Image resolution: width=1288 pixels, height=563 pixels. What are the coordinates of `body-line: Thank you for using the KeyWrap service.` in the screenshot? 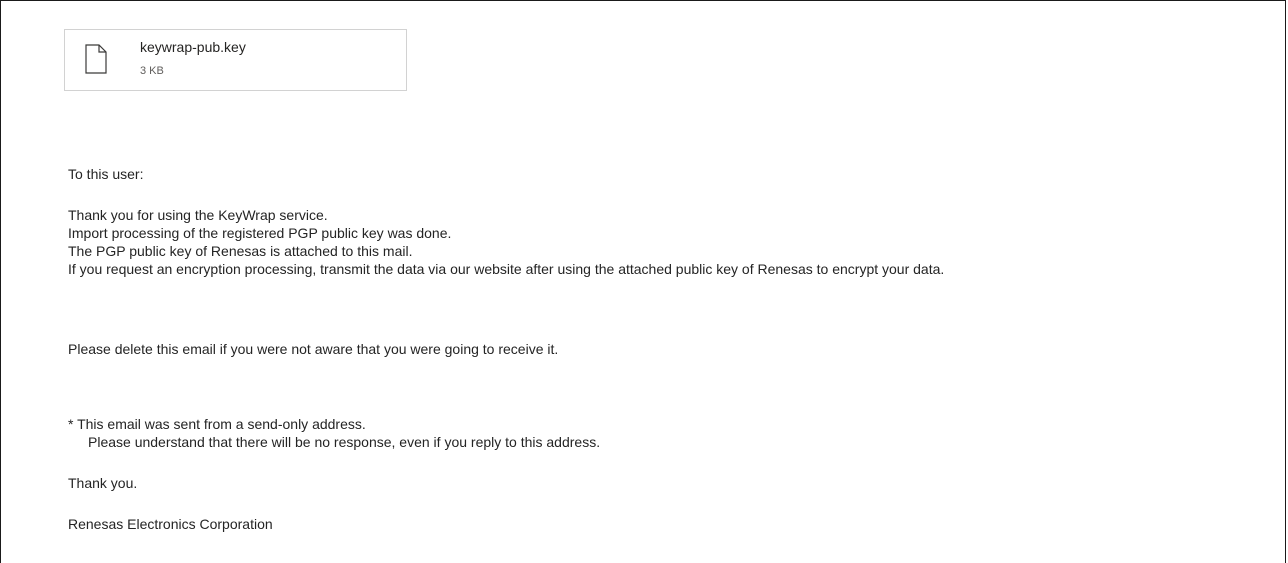 It's located at (198, 215).